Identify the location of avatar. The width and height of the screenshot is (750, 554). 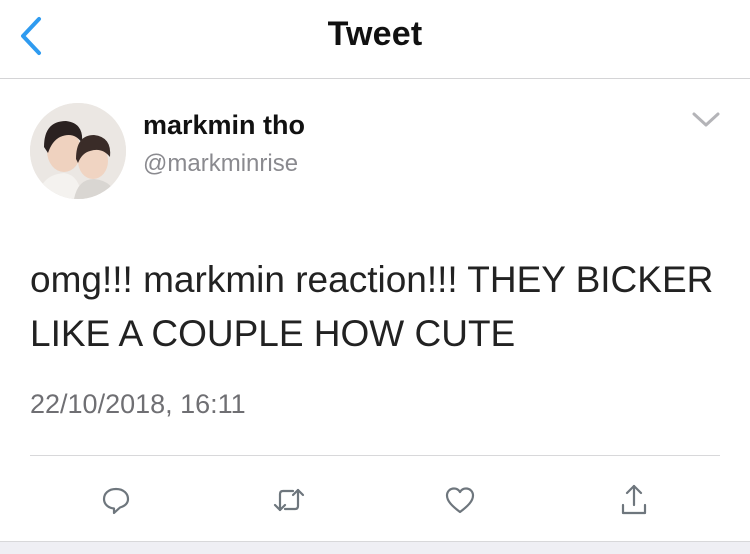
(78, 151).